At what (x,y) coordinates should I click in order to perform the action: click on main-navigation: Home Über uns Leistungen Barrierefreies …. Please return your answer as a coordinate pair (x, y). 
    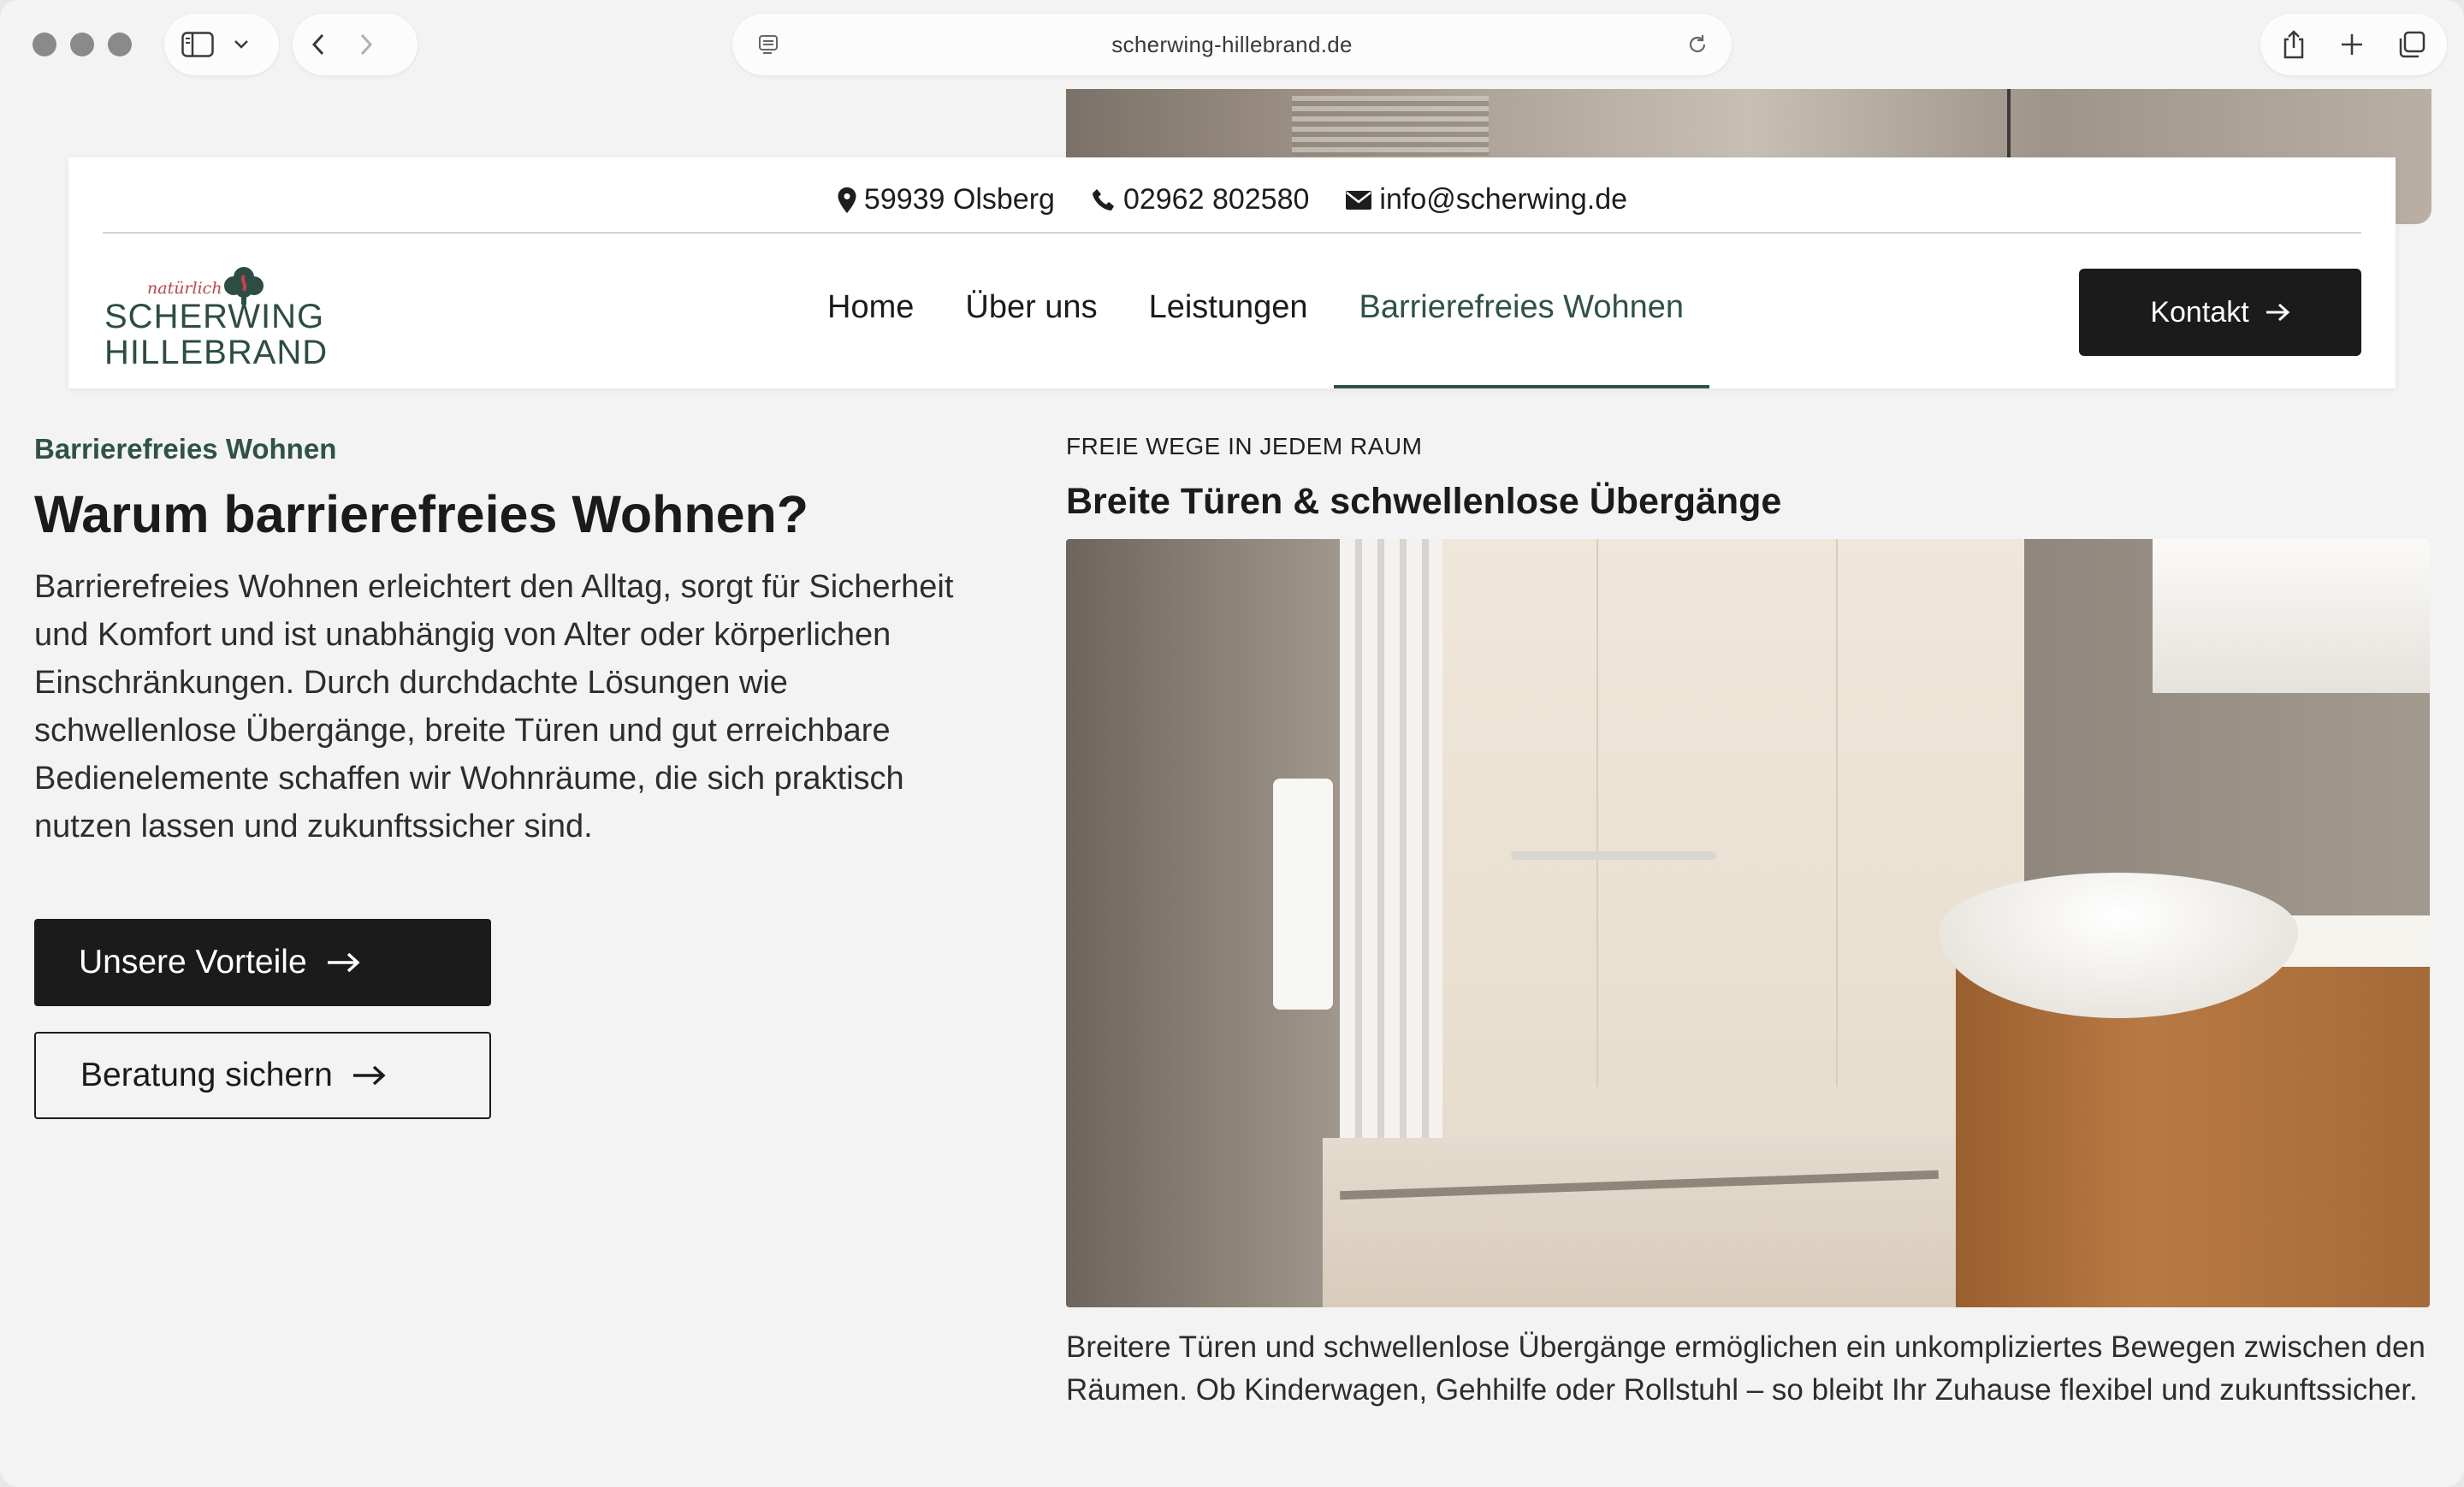
    Looking at the image, I should click on (1256, 338).